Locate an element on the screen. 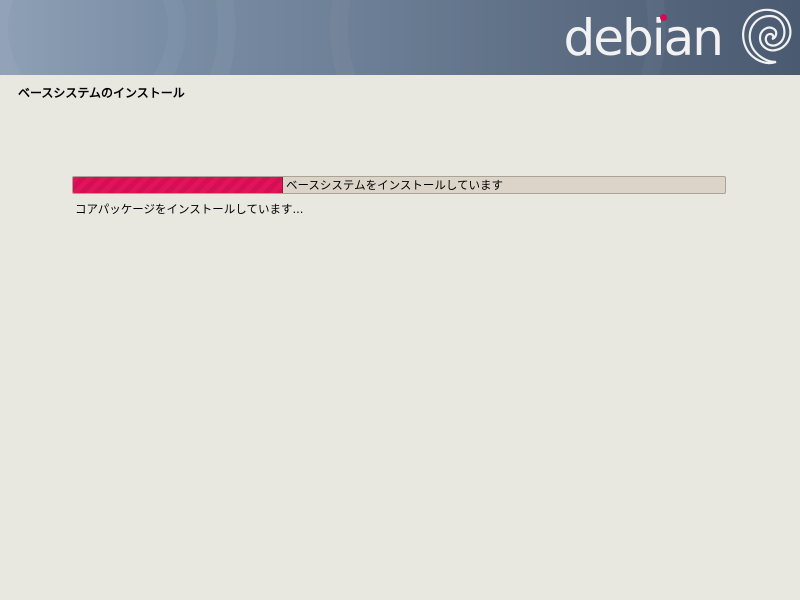 This screenshot has height=600, width=800. debian-logo-text: debian is located at coordinates (643, 38).